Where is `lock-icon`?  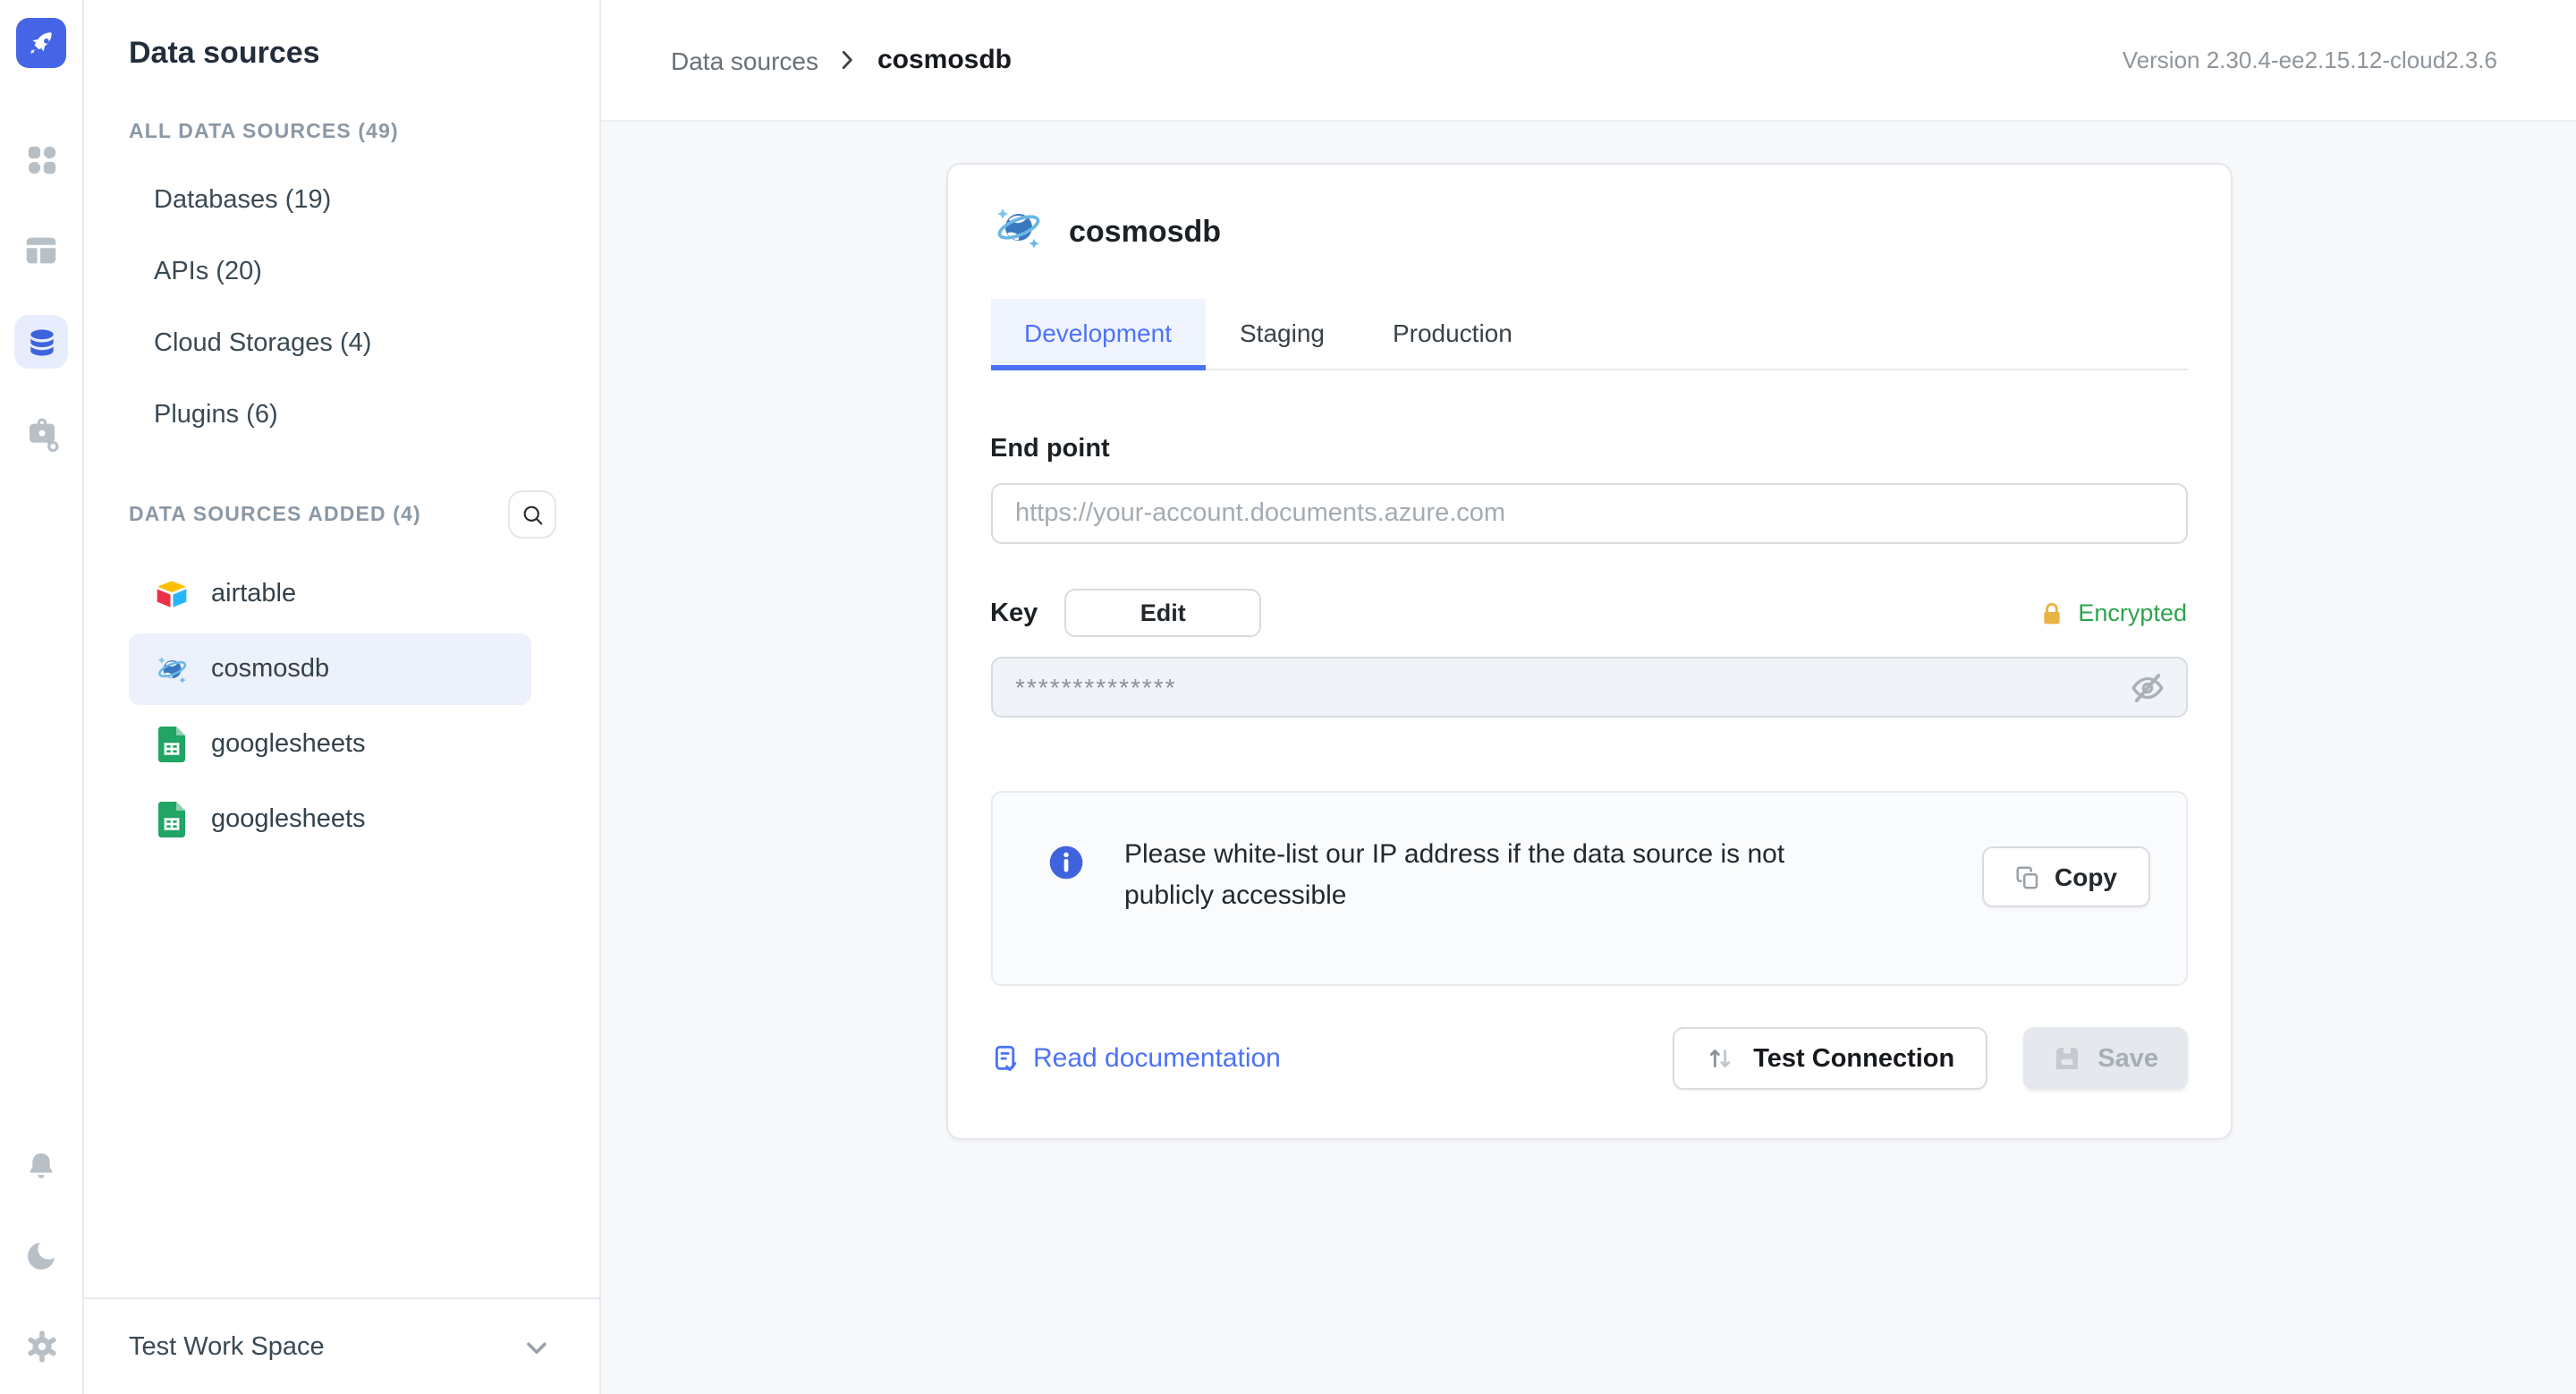 lock-icon is located at coordinates (2051, 613).